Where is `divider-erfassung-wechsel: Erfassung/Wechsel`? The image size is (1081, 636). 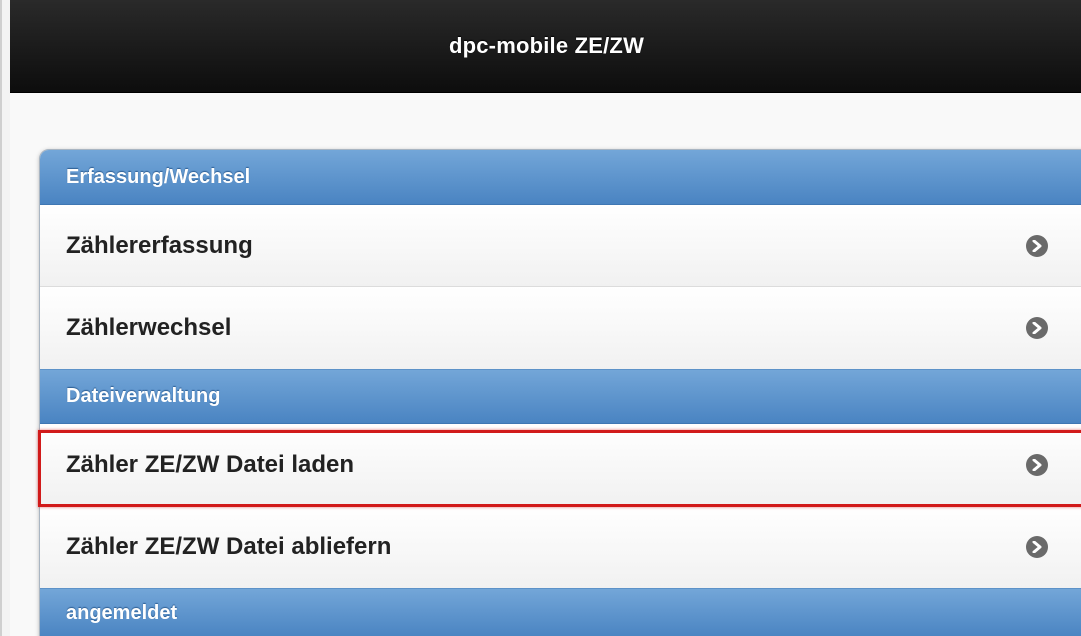
divider-erfassung-wechsel: Erfassung/Wechsel is located at coordinates (560, 177).